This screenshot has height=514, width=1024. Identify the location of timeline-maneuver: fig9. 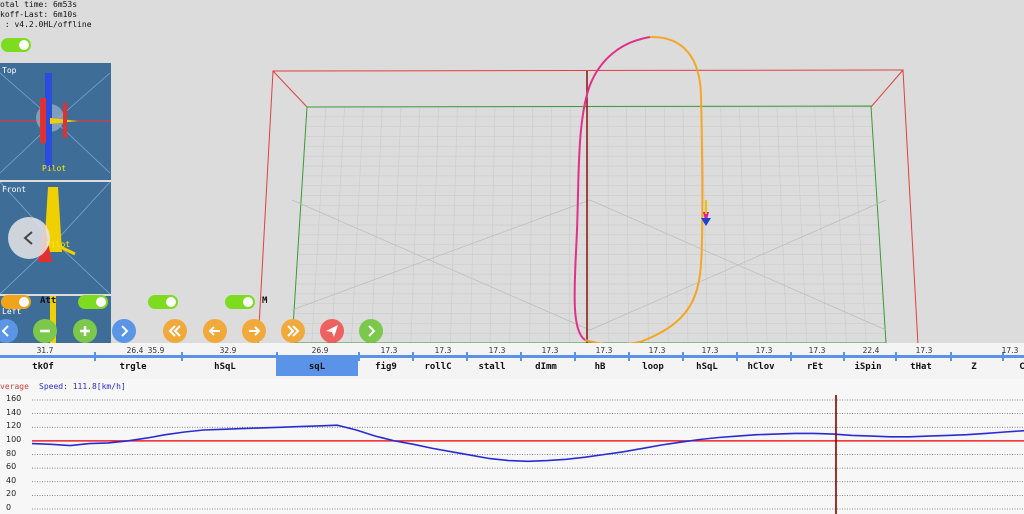
(386, 367).